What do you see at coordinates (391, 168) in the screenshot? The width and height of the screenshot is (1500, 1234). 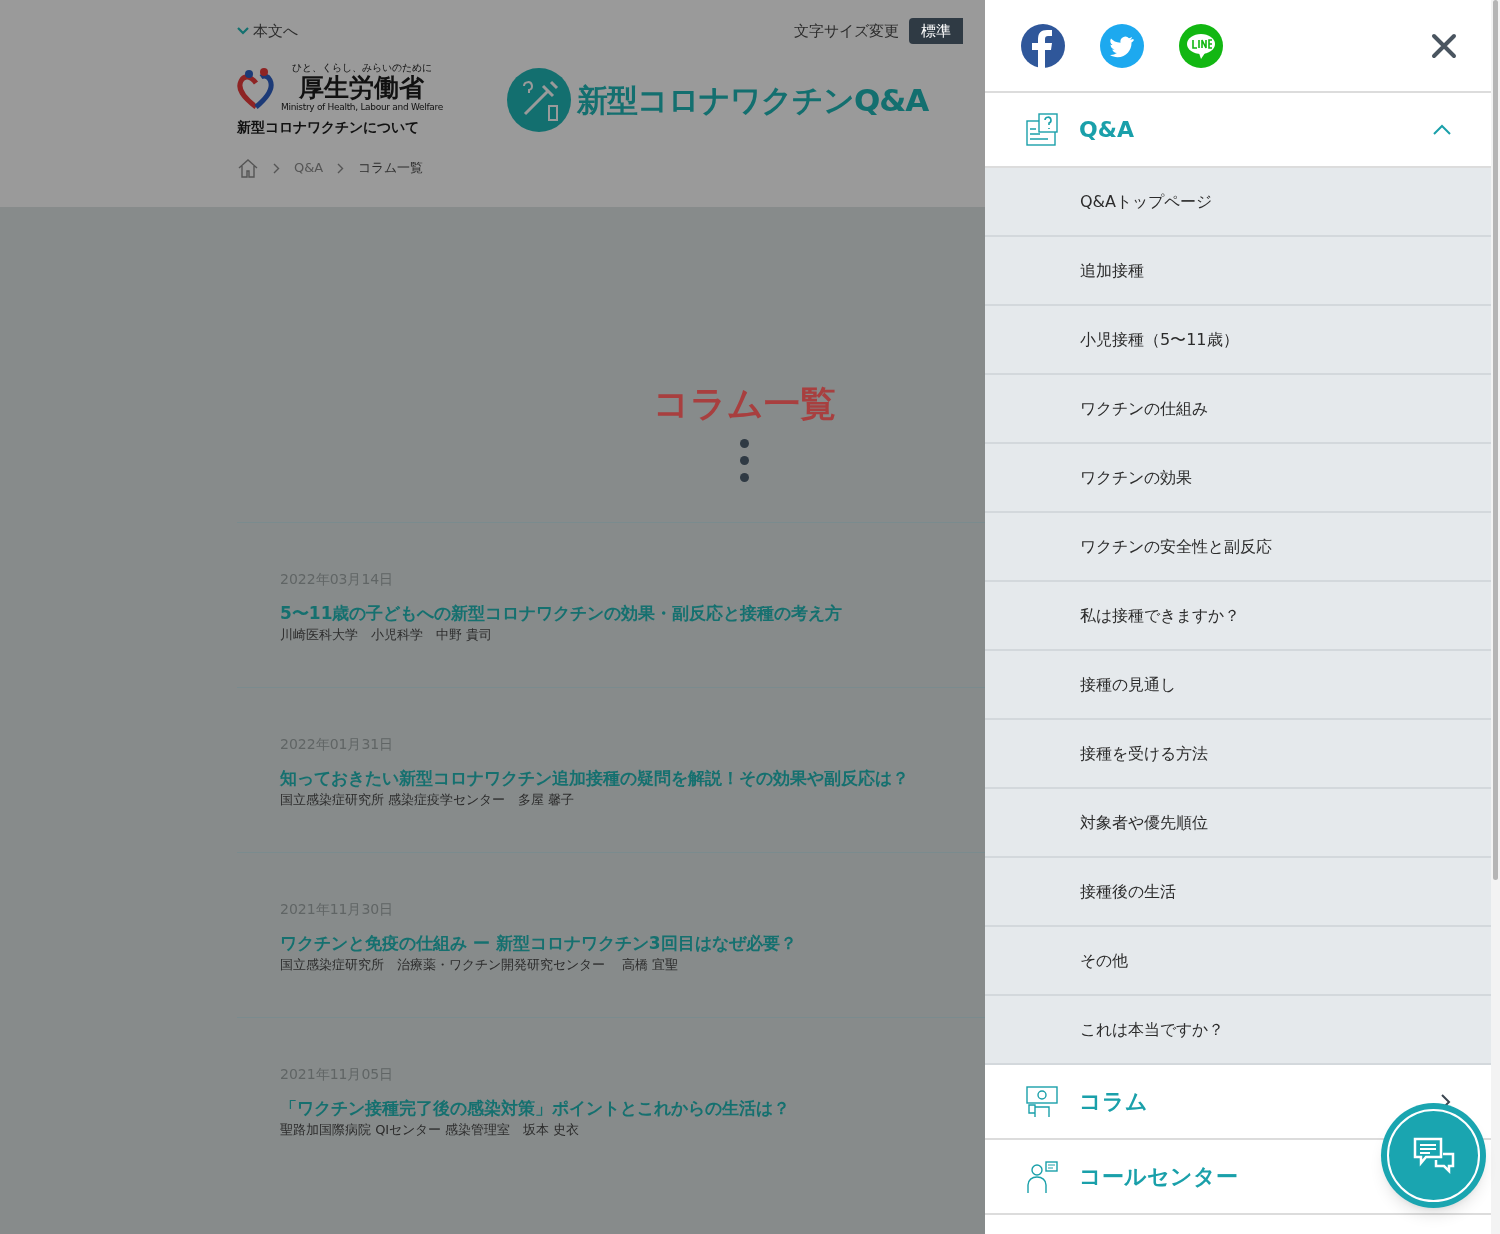 I see `breadcrumb-current: コラム一覧` at bounding box center [391, 168].